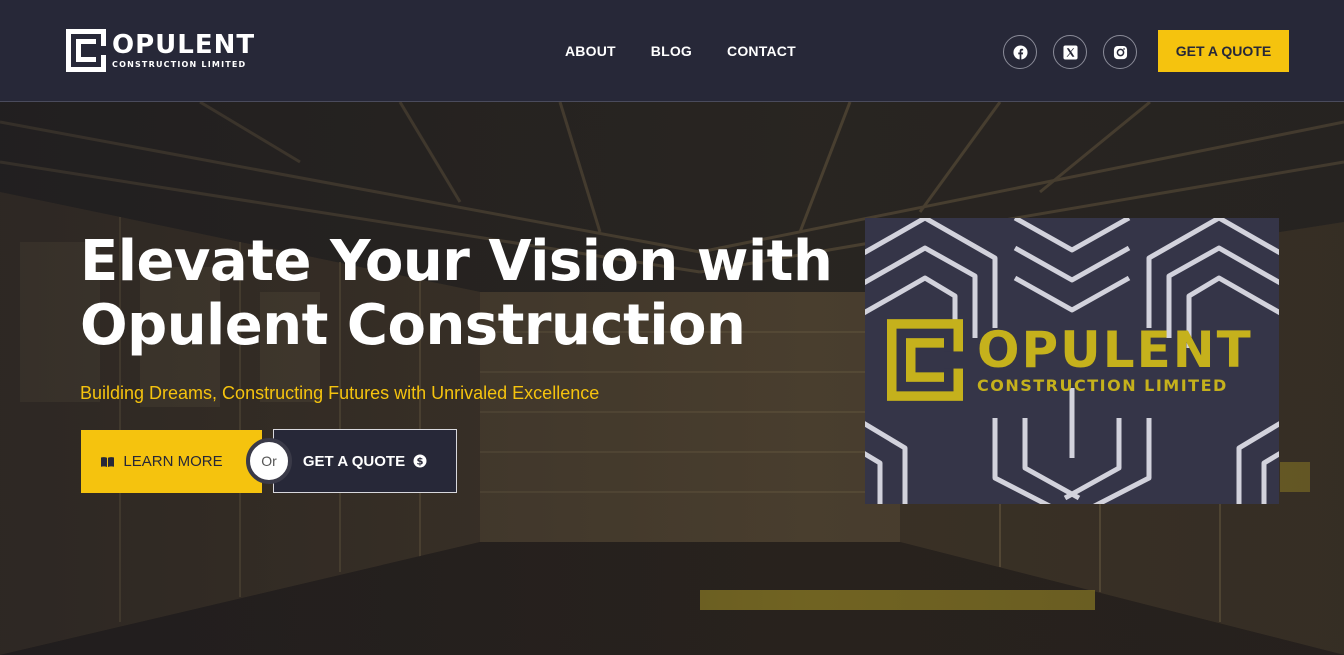 The height and width of the screenshot is (655, 1344). I want to click on dollar-coin-icon: $, so click(420, 461).